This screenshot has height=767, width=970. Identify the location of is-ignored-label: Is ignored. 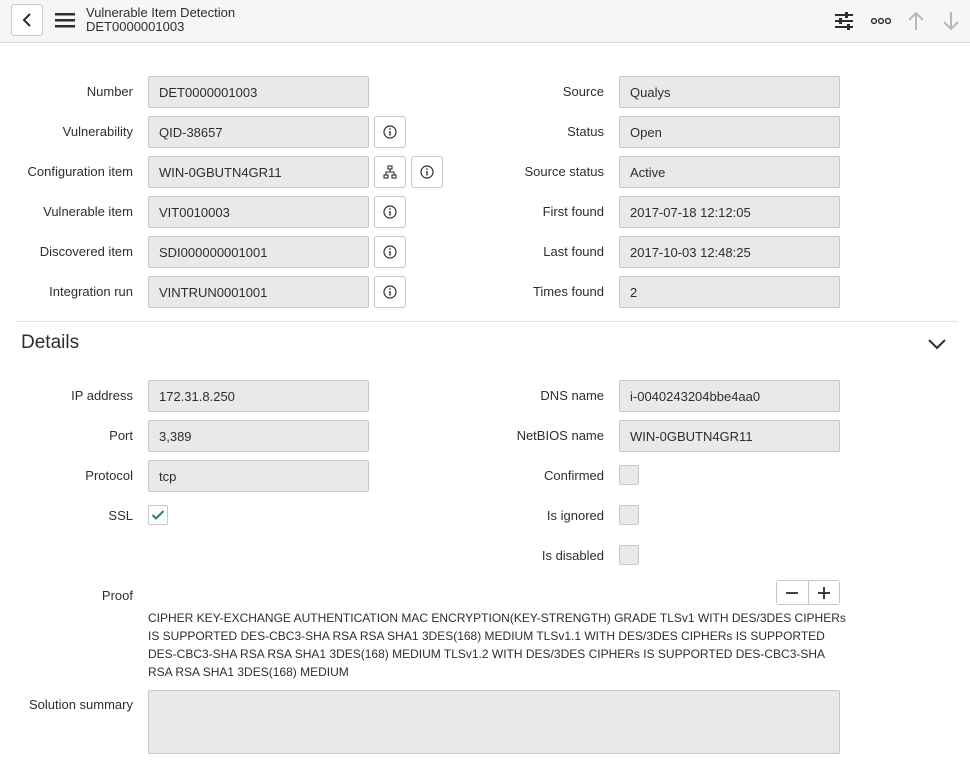
(575, 515).